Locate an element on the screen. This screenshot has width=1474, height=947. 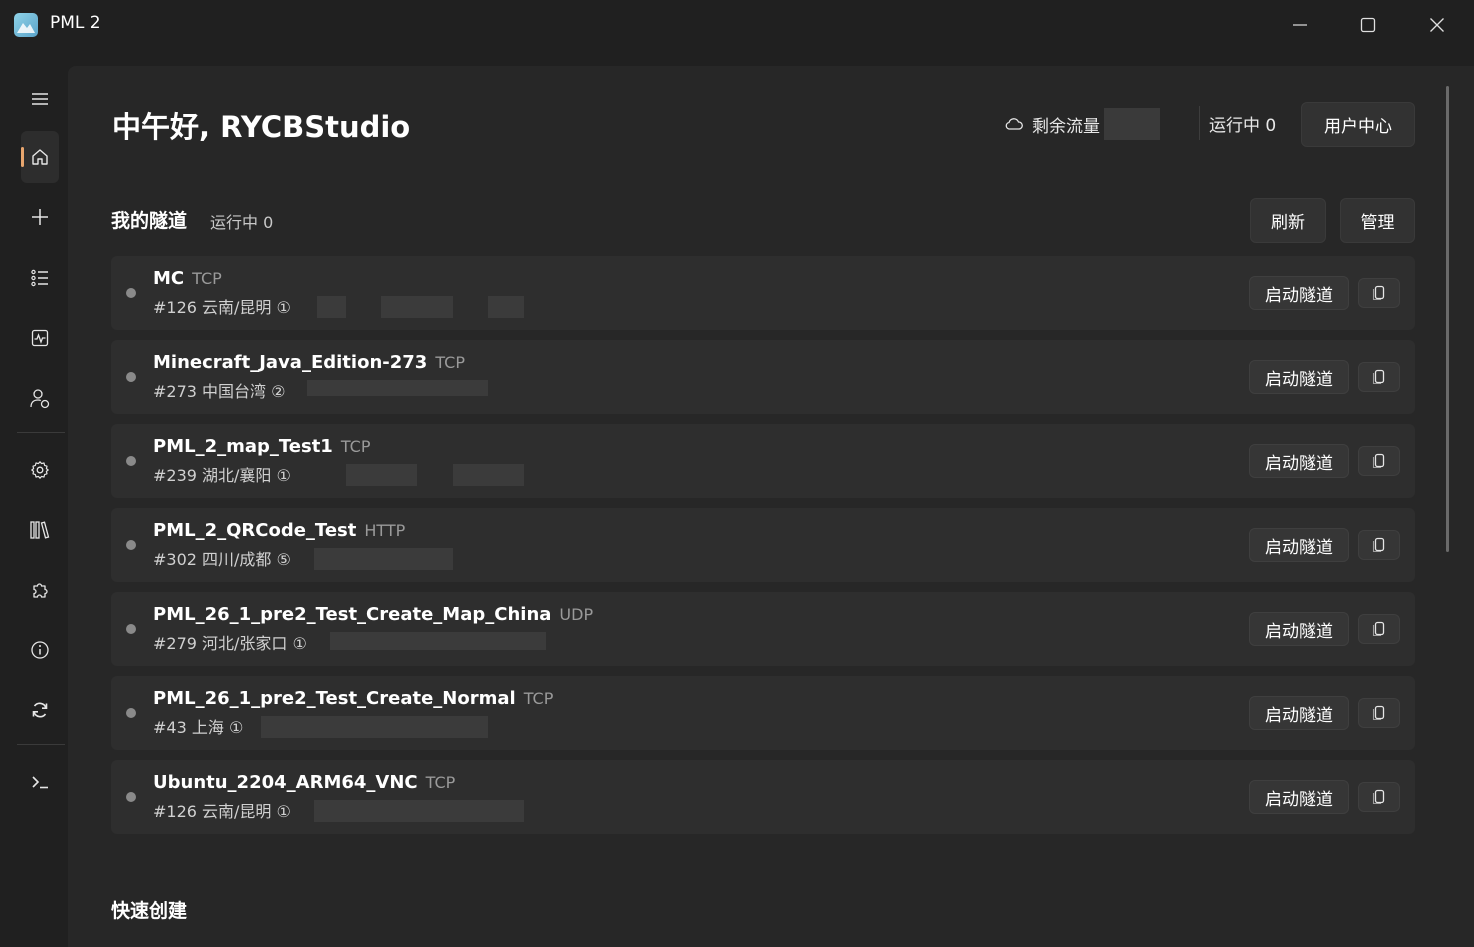
close-icon is located at coordinates (1437, 25).